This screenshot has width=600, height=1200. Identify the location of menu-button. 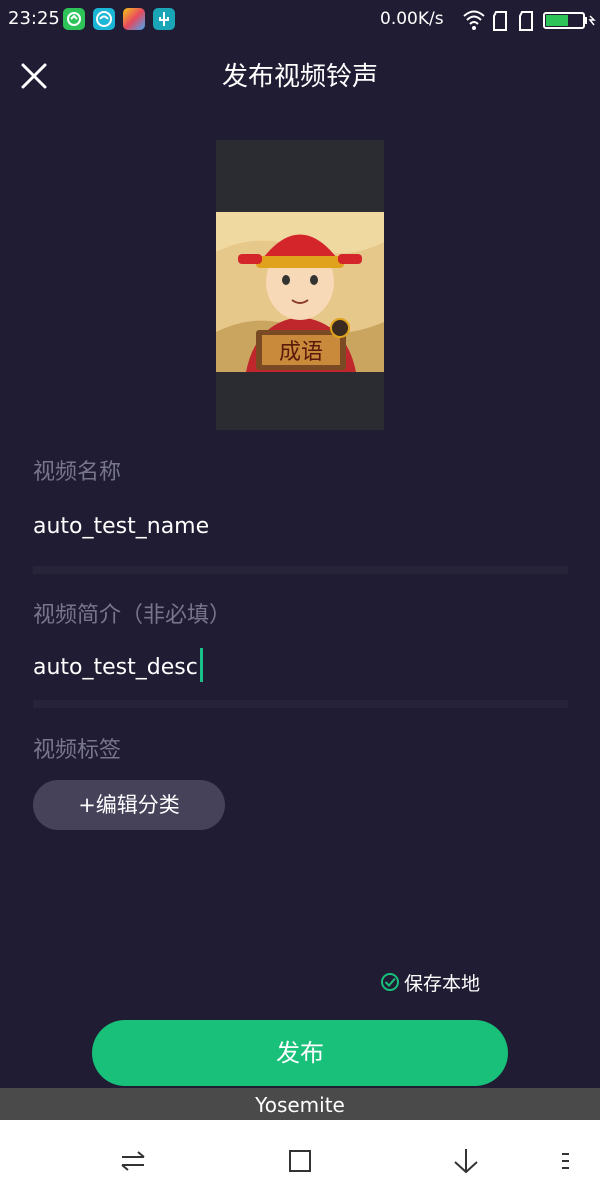
(566, 1161).